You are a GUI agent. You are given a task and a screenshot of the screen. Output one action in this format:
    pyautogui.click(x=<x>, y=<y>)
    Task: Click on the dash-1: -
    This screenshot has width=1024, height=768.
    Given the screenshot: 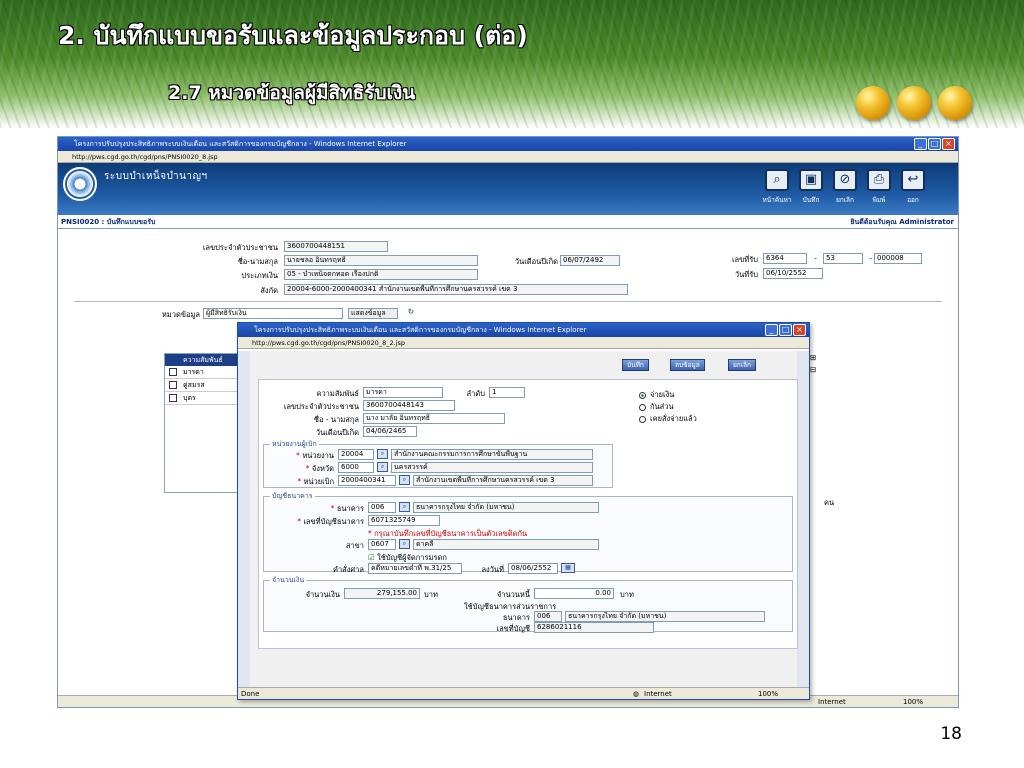 What is the action you would take?
    pyautogui.click(x=815, y=258)
    